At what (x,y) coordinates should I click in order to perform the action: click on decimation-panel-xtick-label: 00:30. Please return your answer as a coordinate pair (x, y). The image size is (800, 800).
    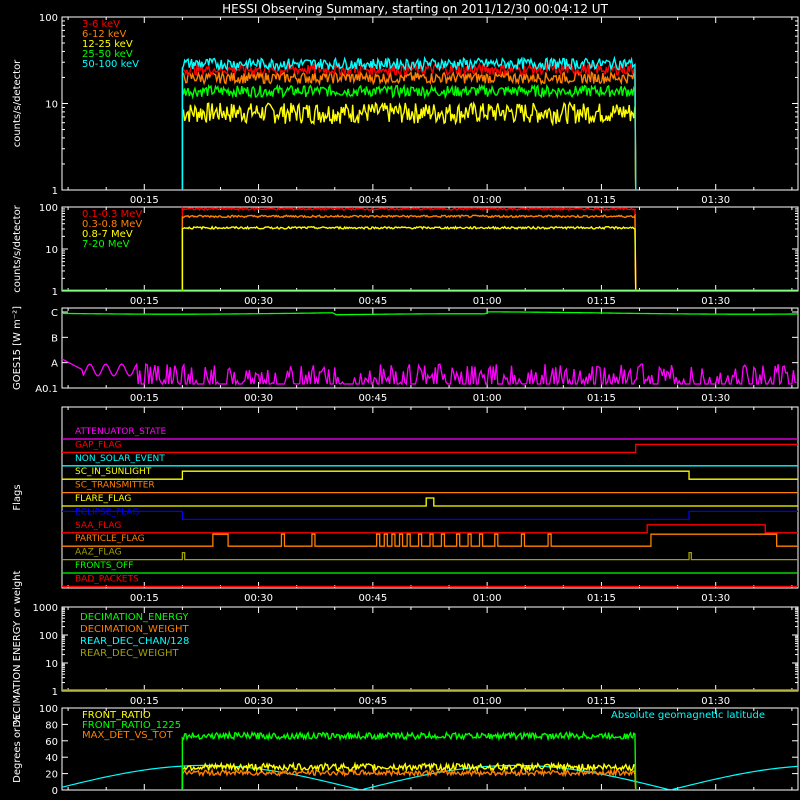
    Looking at the image, I should click on (258, 701).